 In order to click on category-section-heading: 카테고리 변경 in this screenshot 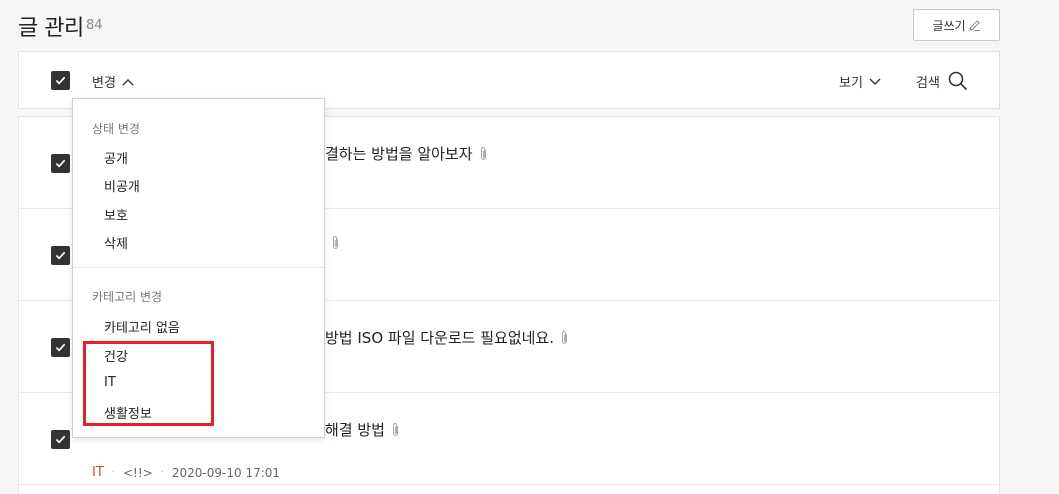, I will do `click(127, 297)`.